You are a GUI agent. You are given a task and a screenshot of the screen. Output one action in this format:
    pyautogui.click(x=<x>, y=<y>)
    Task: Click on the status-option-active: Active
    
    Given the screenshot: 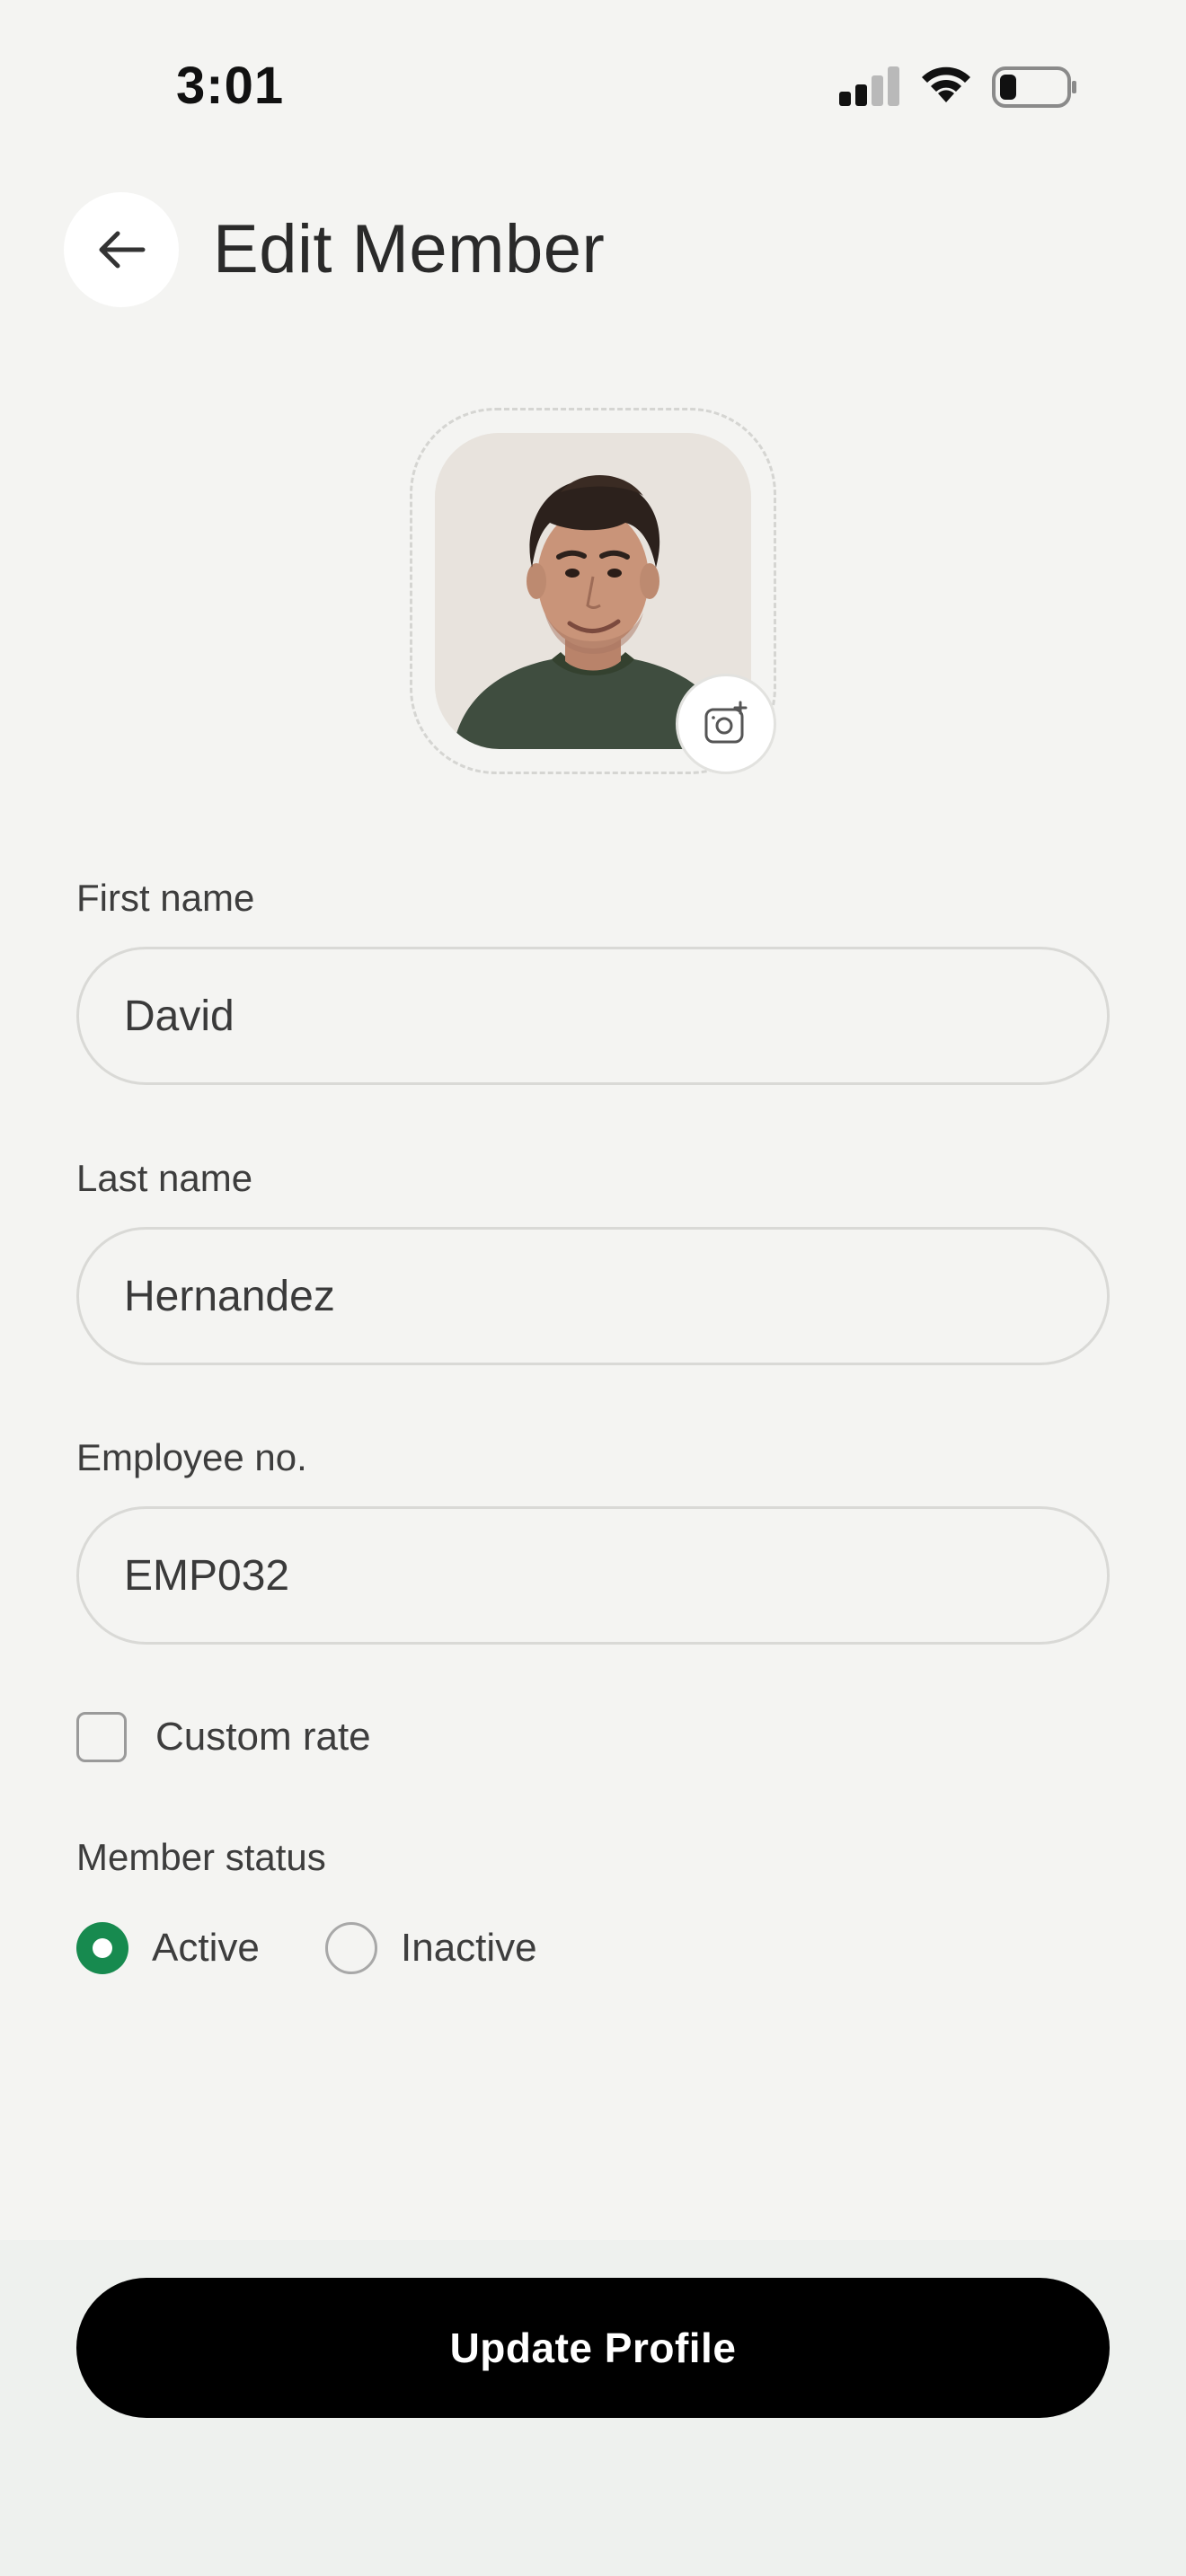 What is the action you would take?
    pyautogui.click(x=168, y=1948)
    